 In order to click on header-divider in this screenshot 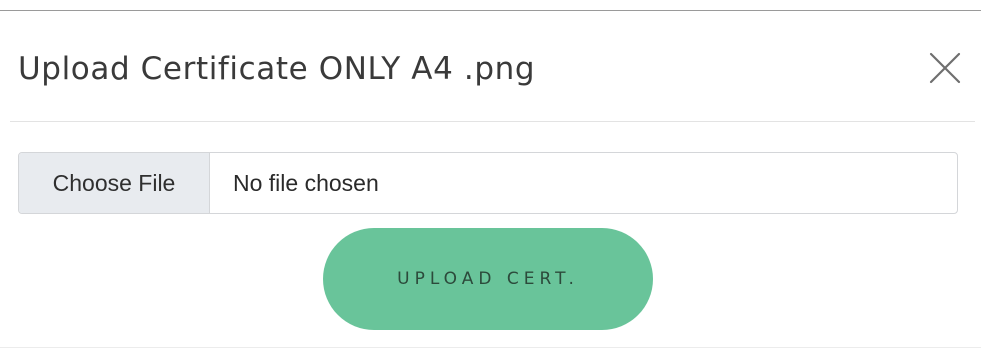, I will do `click(492, 121)`.